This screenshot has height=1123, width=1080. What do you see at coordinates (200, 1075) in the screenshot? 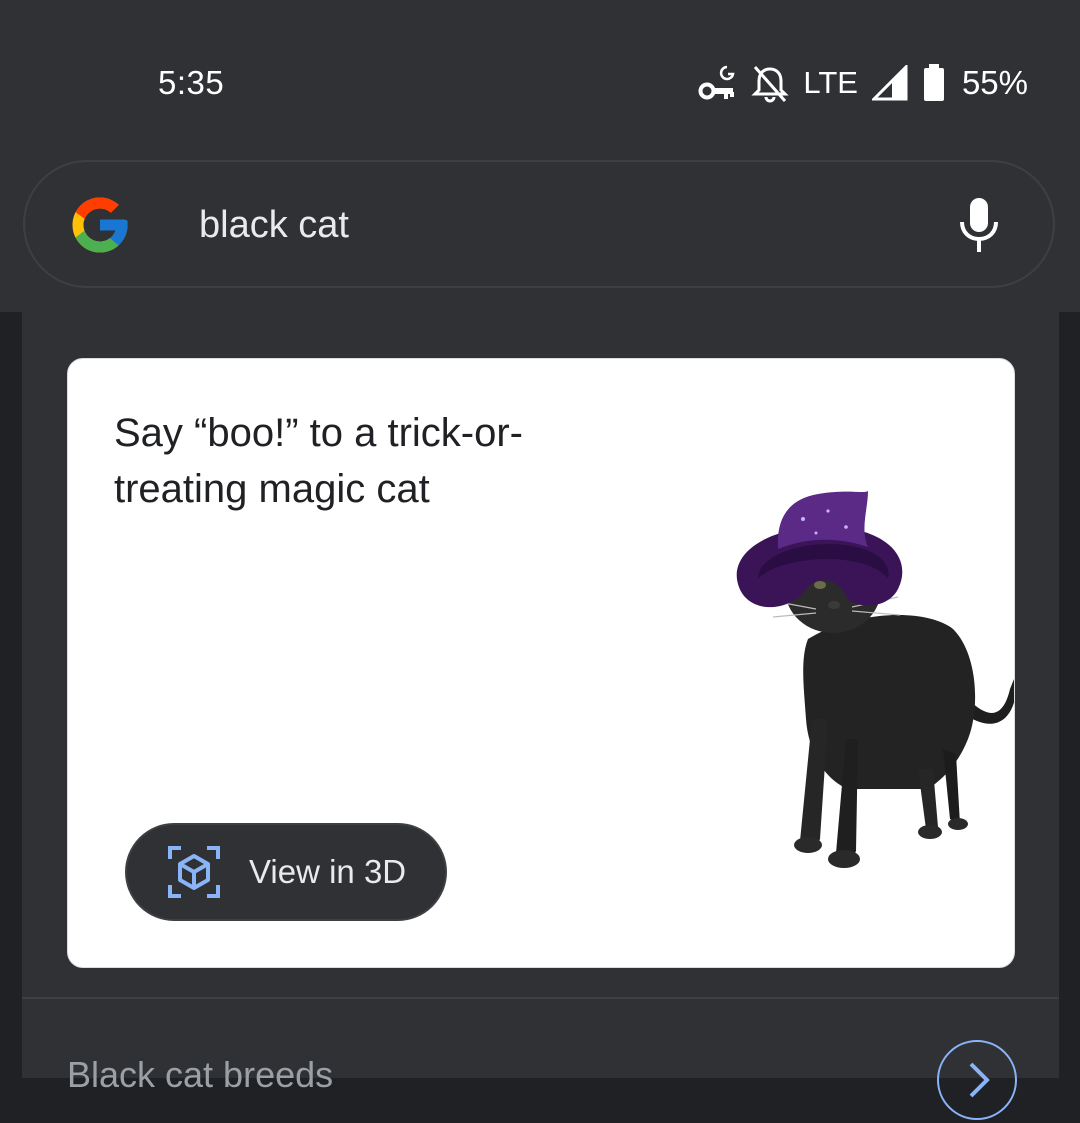
I see `black-cat-breeds-link: Black cat breeds` at bounding box center [200, 1075].